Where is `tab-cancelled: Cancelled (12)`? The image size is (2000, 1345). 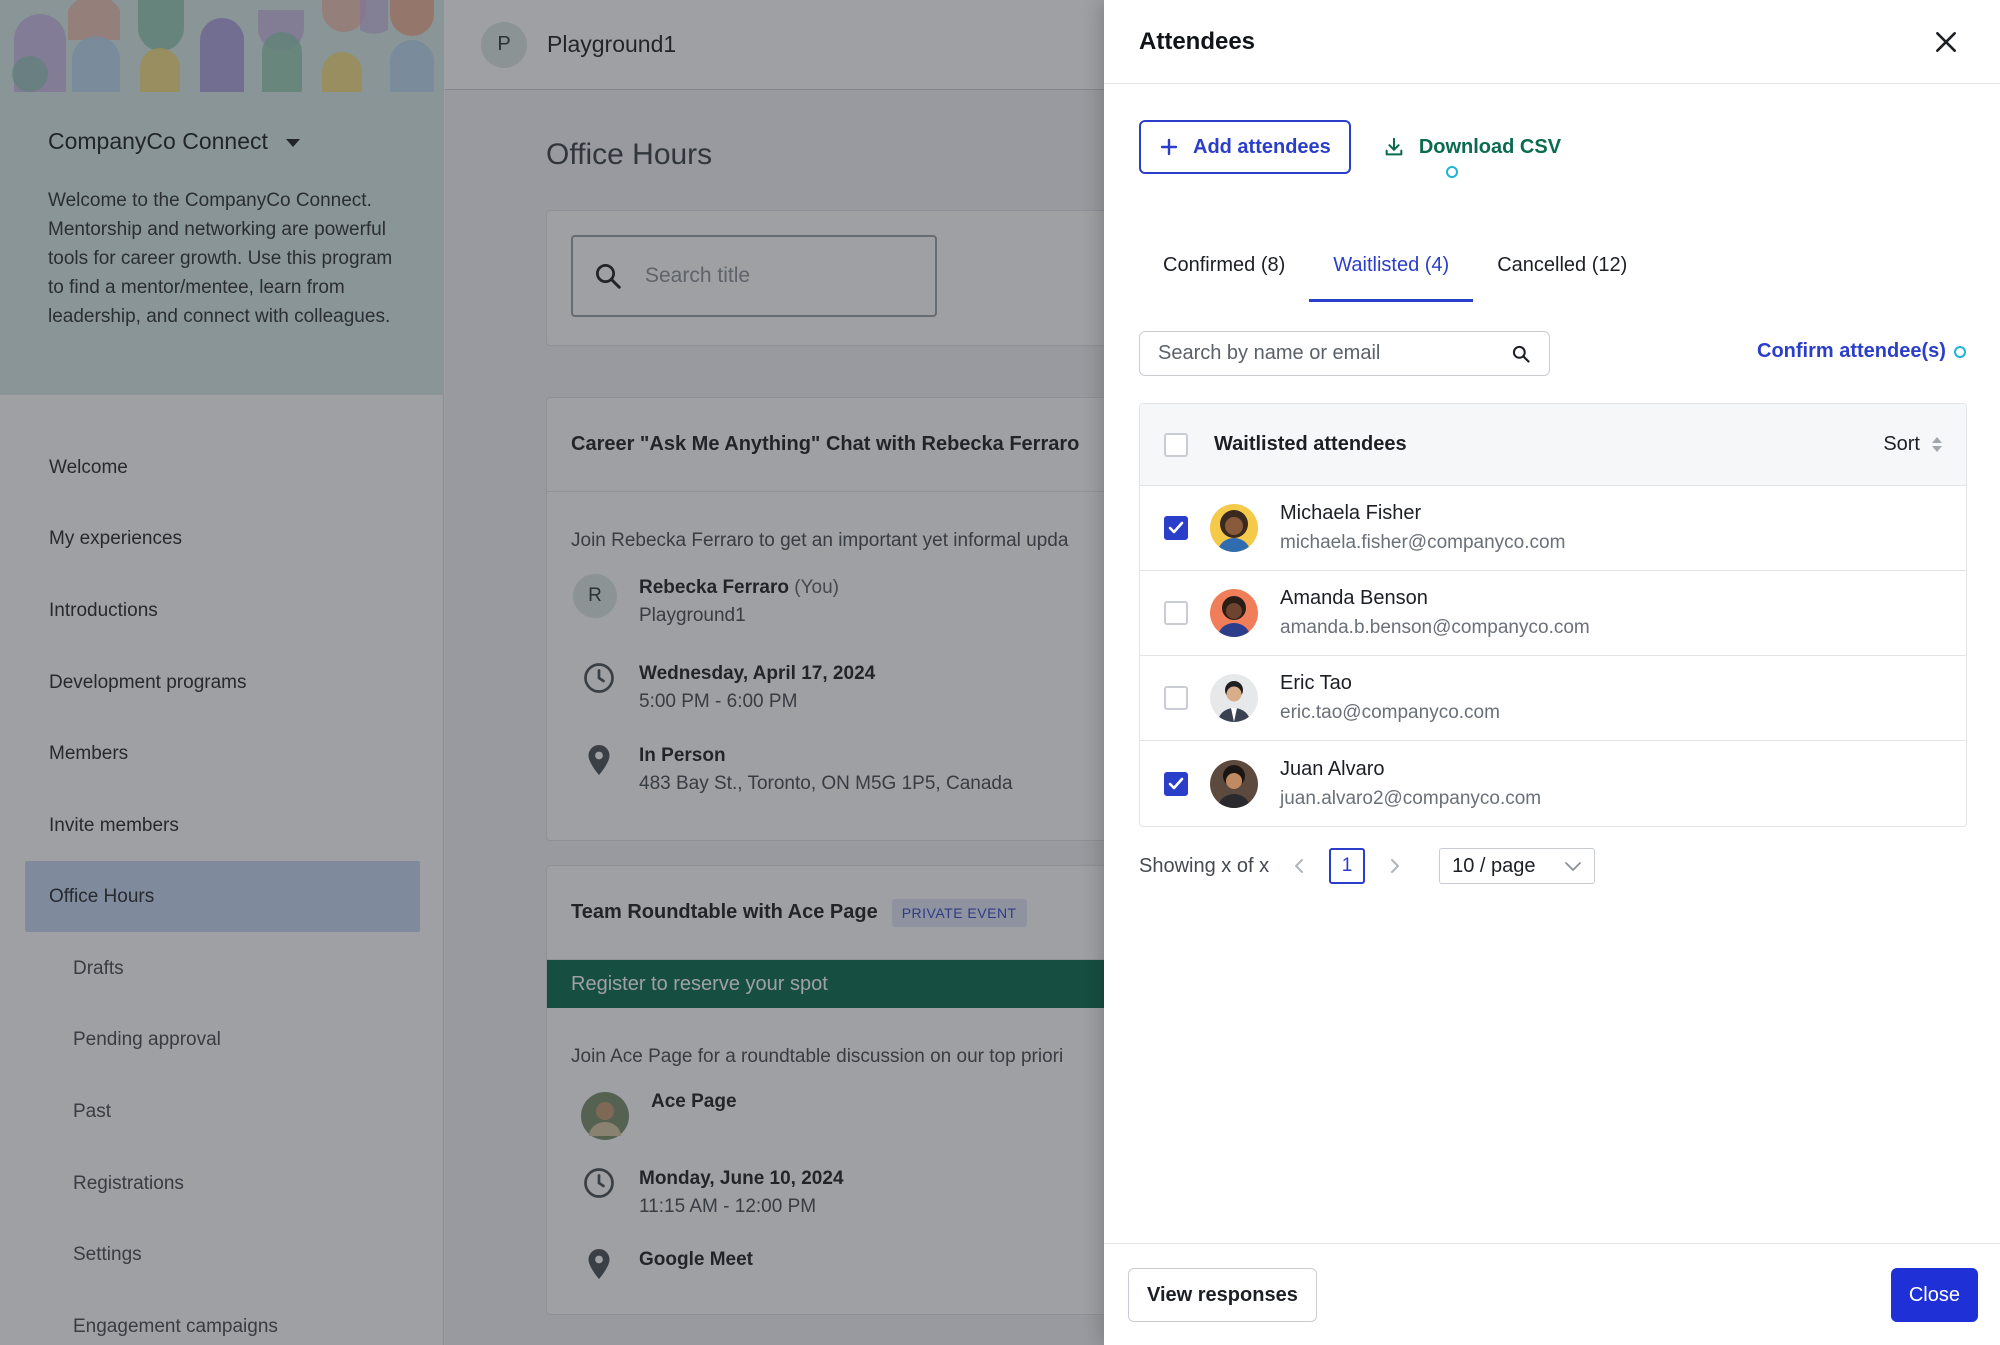
tab-cancelled: Cancelled (12) is located at coordinates (1562, 267).